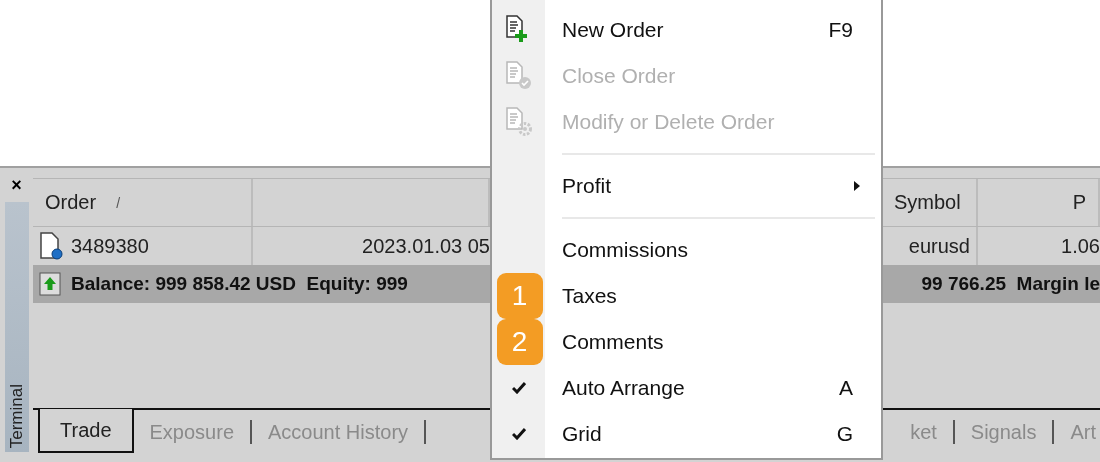  What do you see at coordinates (686, 388) in the screenshot?
I see `menu-item: Auto Arrange A` at bounding box center [686, 388].